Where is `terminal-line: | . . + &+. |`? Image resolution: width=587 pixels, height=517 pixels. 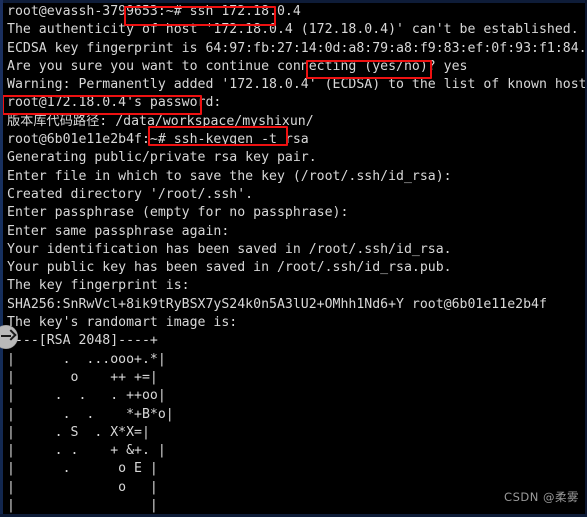
terminal-line: | . . + &+. | is located at coordinates (86, 451).